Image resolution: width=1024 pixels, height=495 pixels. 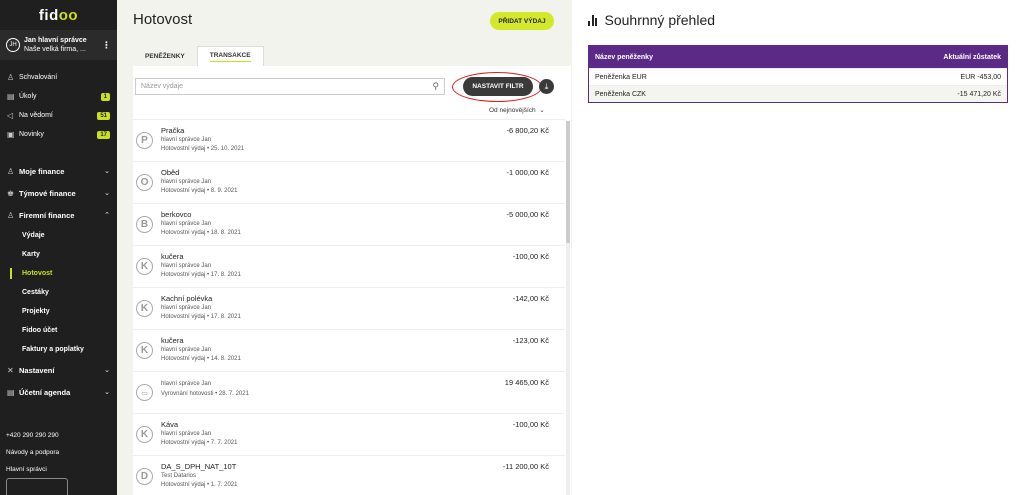 What do you see at coordinates (107, 215) in the screenshot?
I see `chevron-up-icon: ⌃` at bounding box center [107, 215].